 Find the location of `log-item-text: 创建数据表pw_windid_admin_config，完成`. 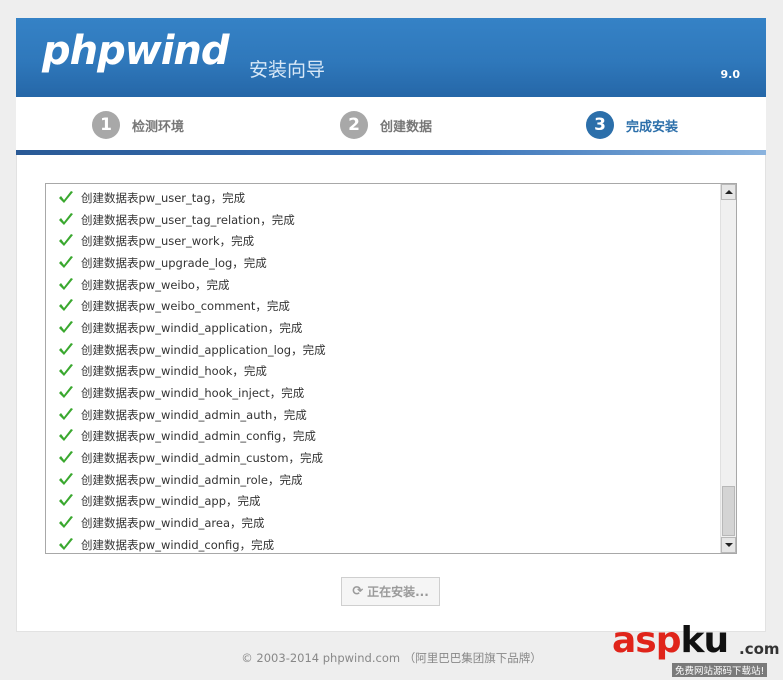

log-item-text: 创建数据表pw_windid_admin_config，完成 is located at coordinates (198, 436).